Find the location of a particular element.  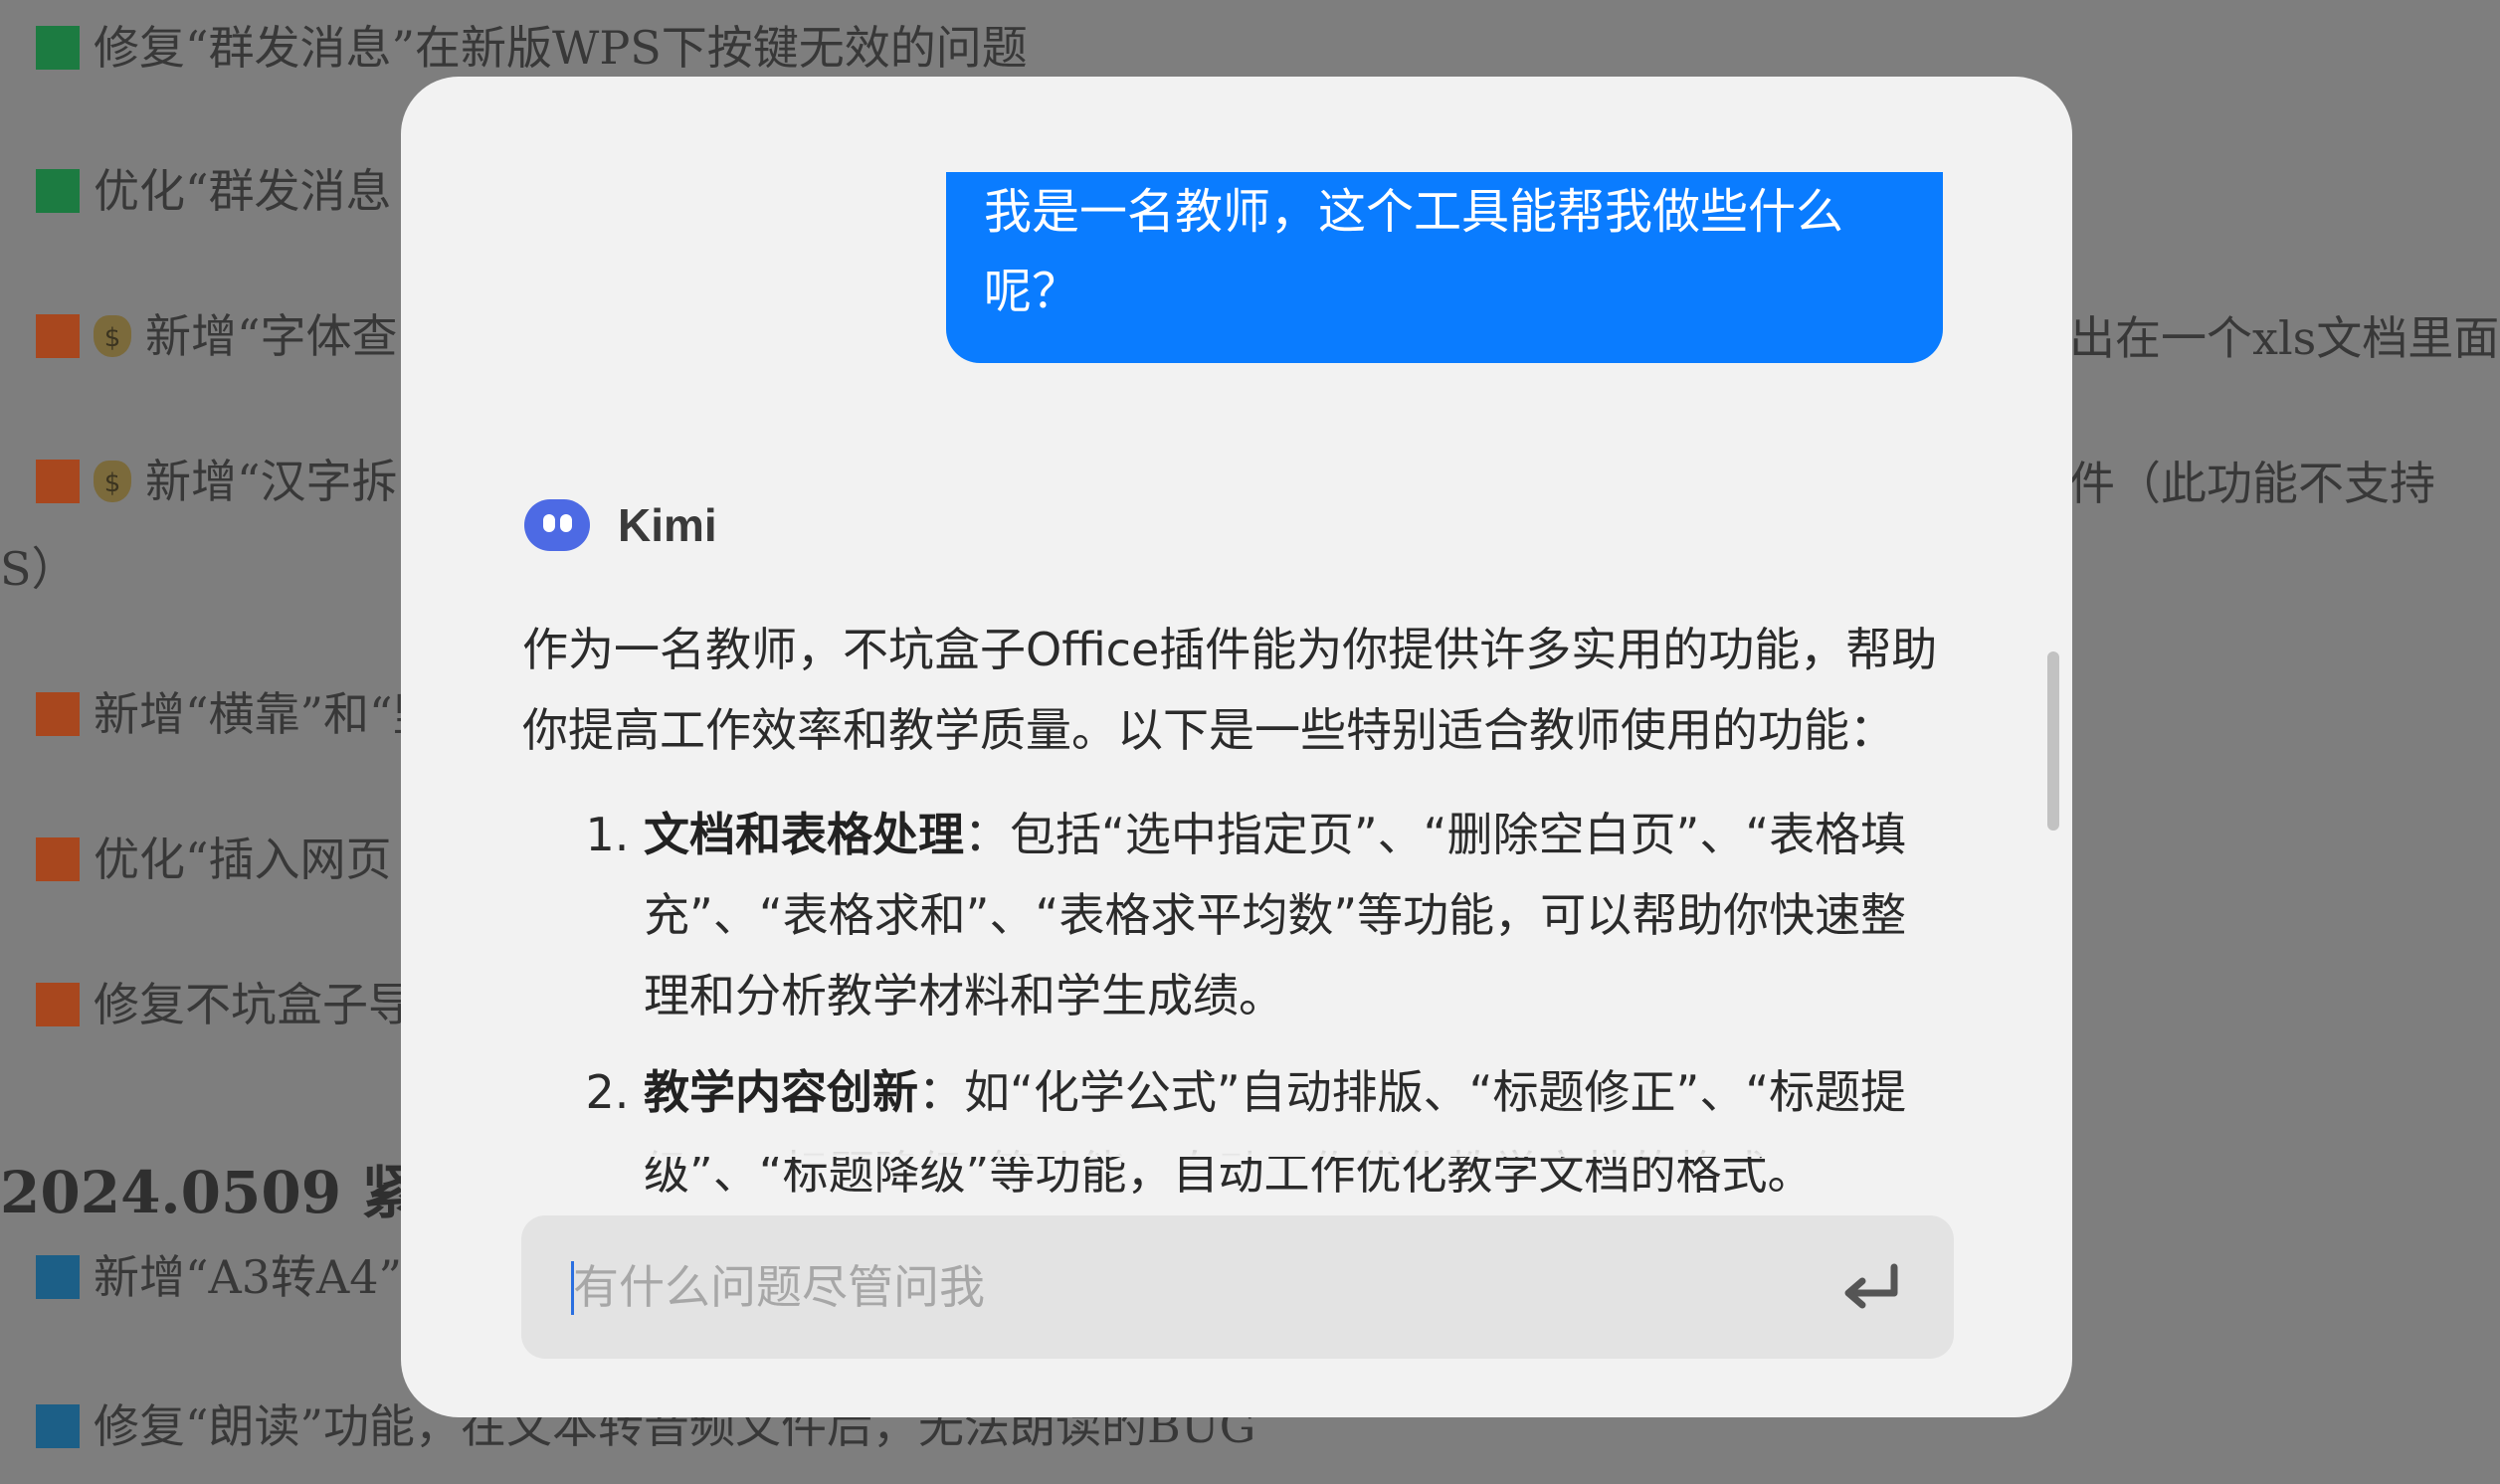

changelog-item-continuation: S） is located at coordinates (39, 569).